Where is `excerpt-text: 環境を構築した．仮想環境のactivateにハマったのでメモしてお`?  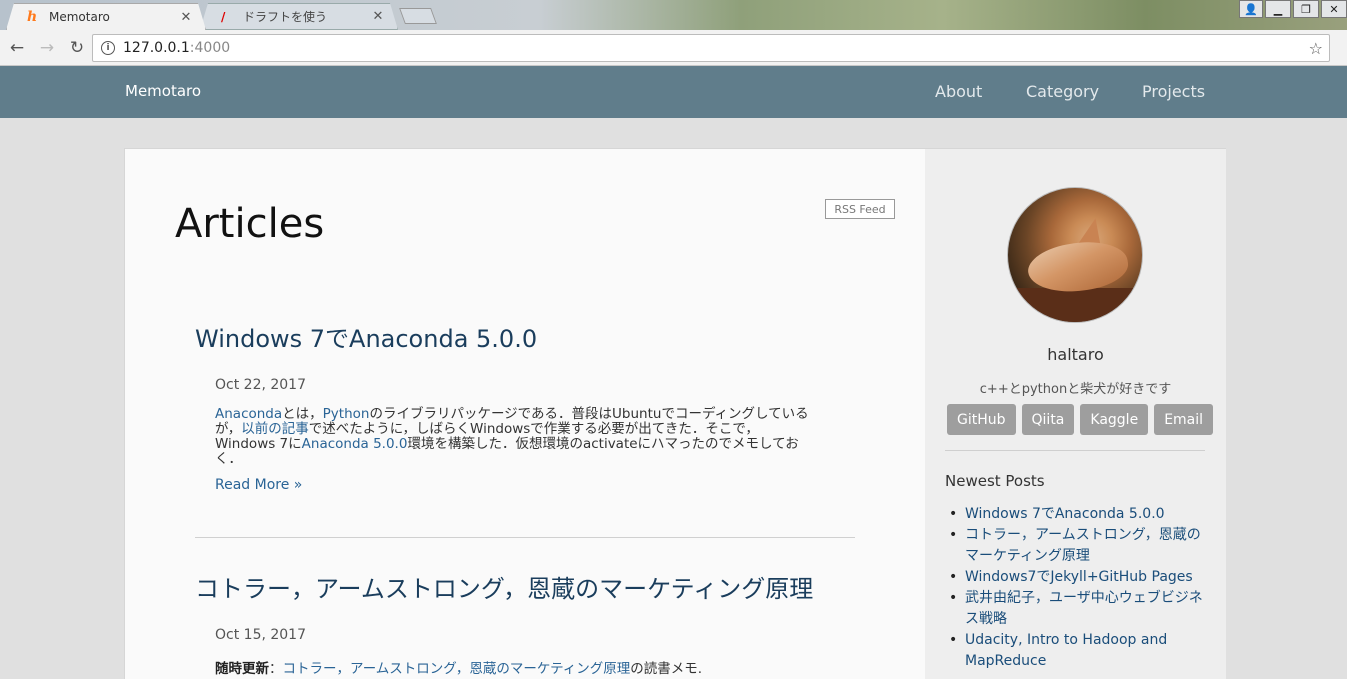 excerpt-text: 環境を構築した．仮想環境のactivateにハマったのでメモしてお is located at coordinates (603, 444).